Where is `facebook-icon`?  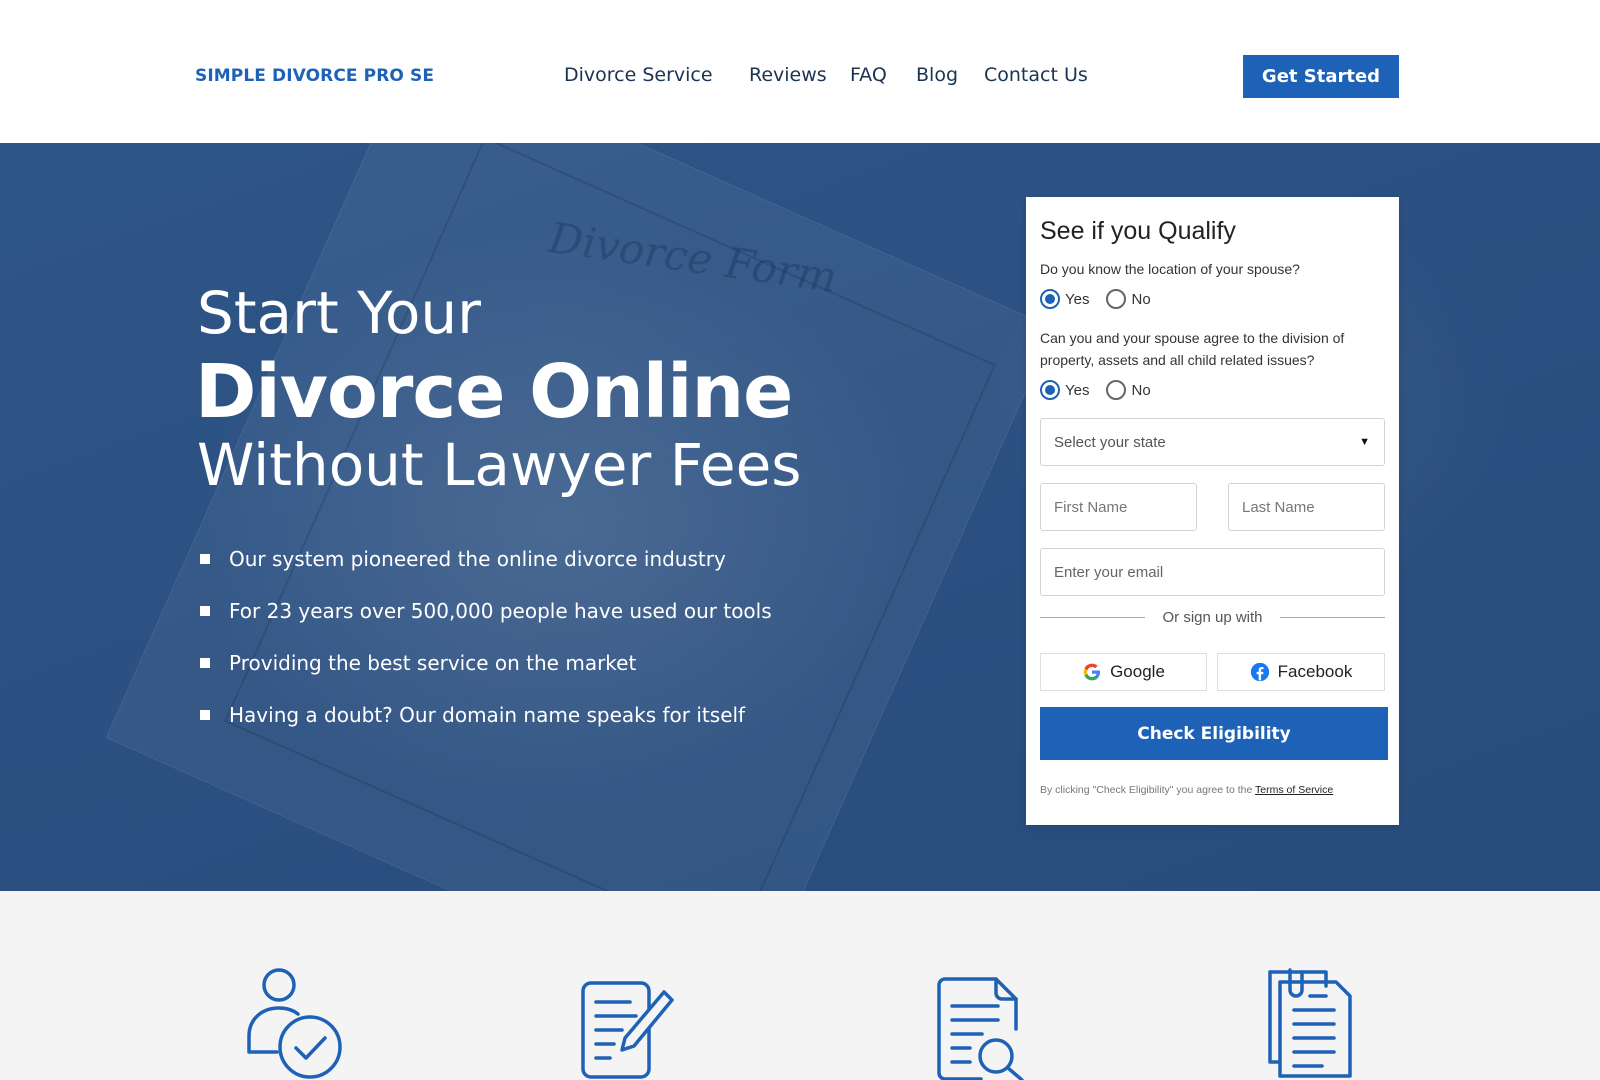 facebook-icon is located at coordinates (1259, 672).